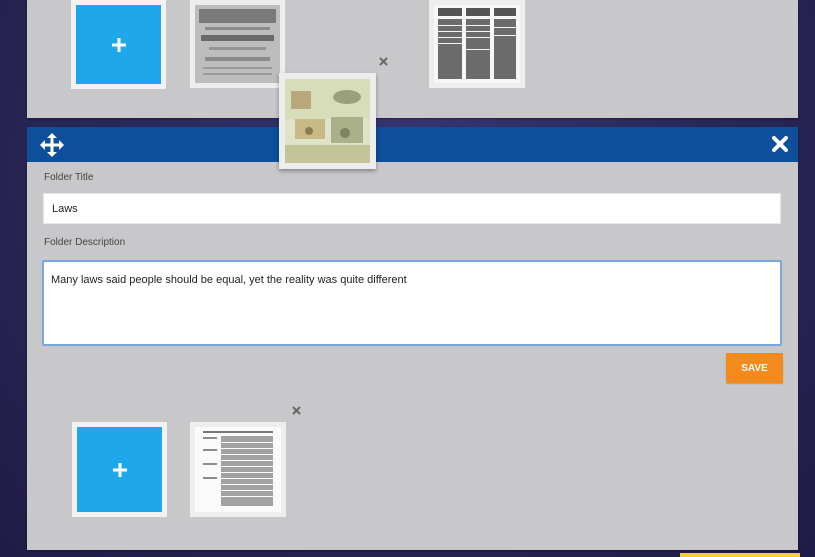 The height and width of the screenshot is (557, 815). I want to click on close-icon, so click(780, 144).